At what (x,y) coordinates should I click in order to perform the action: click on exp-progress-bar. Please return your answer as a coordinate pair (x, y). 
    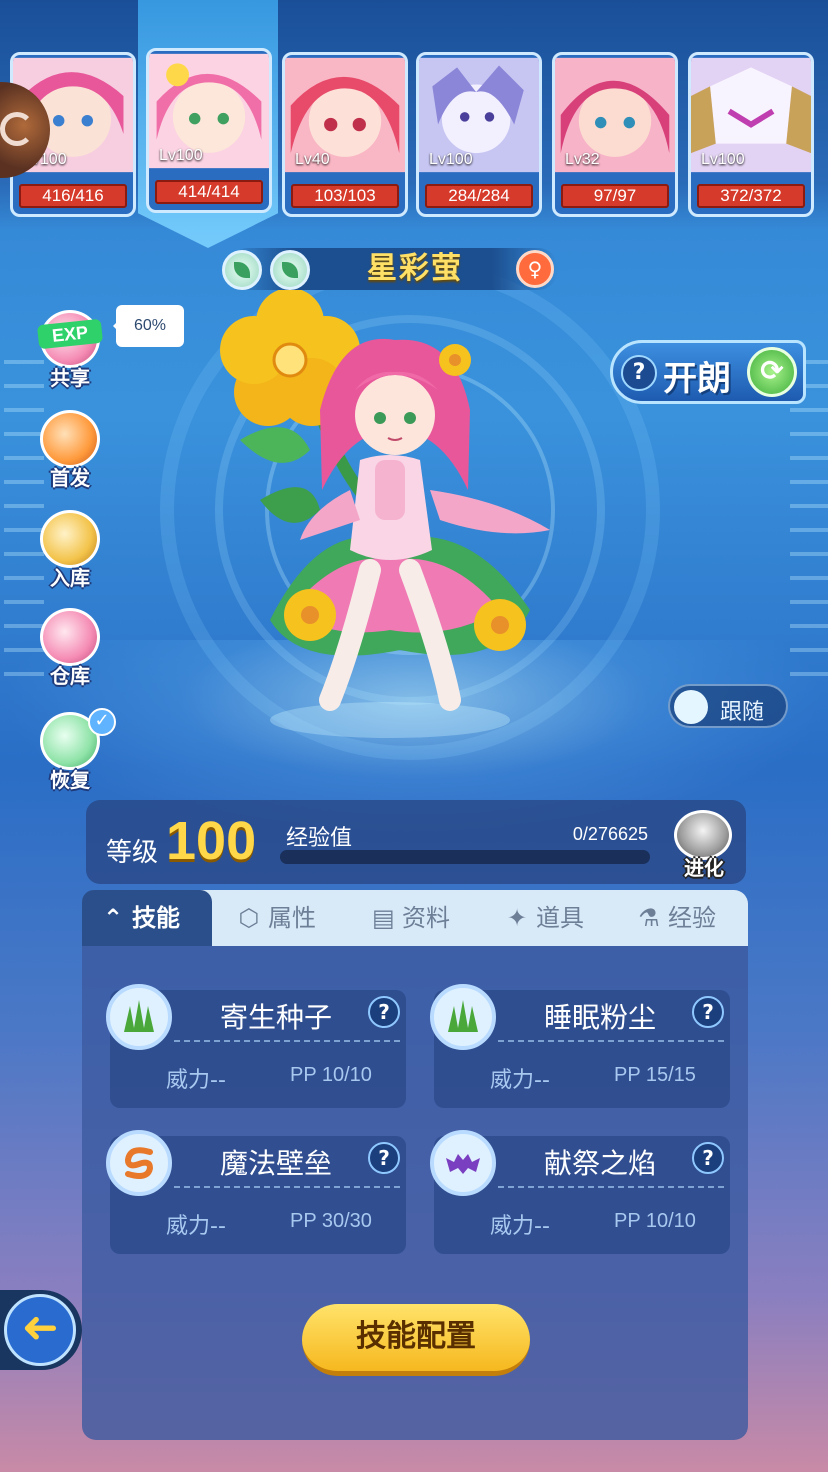
    Looking at the image, I should click on (465, 857).